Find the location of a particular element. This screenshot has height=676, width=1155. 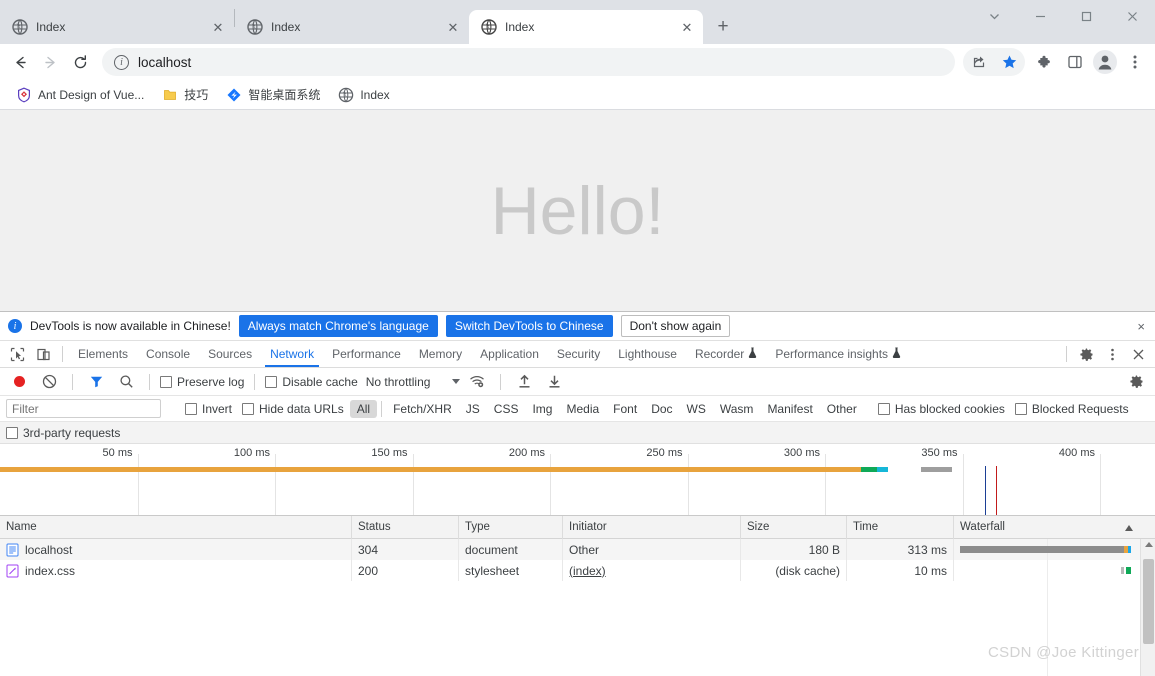

column-header-size: Size is located at coordinates (794, 527).